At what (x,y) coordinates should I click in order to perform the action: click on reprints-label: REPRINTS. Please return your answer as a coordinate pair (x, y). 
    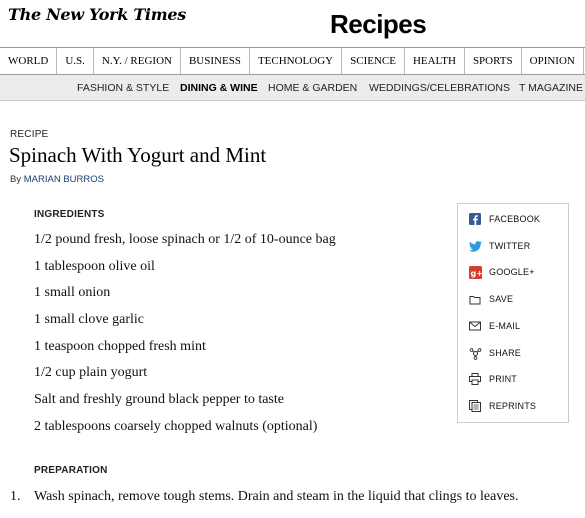
    Looking at the image, I should click on (513, 406).